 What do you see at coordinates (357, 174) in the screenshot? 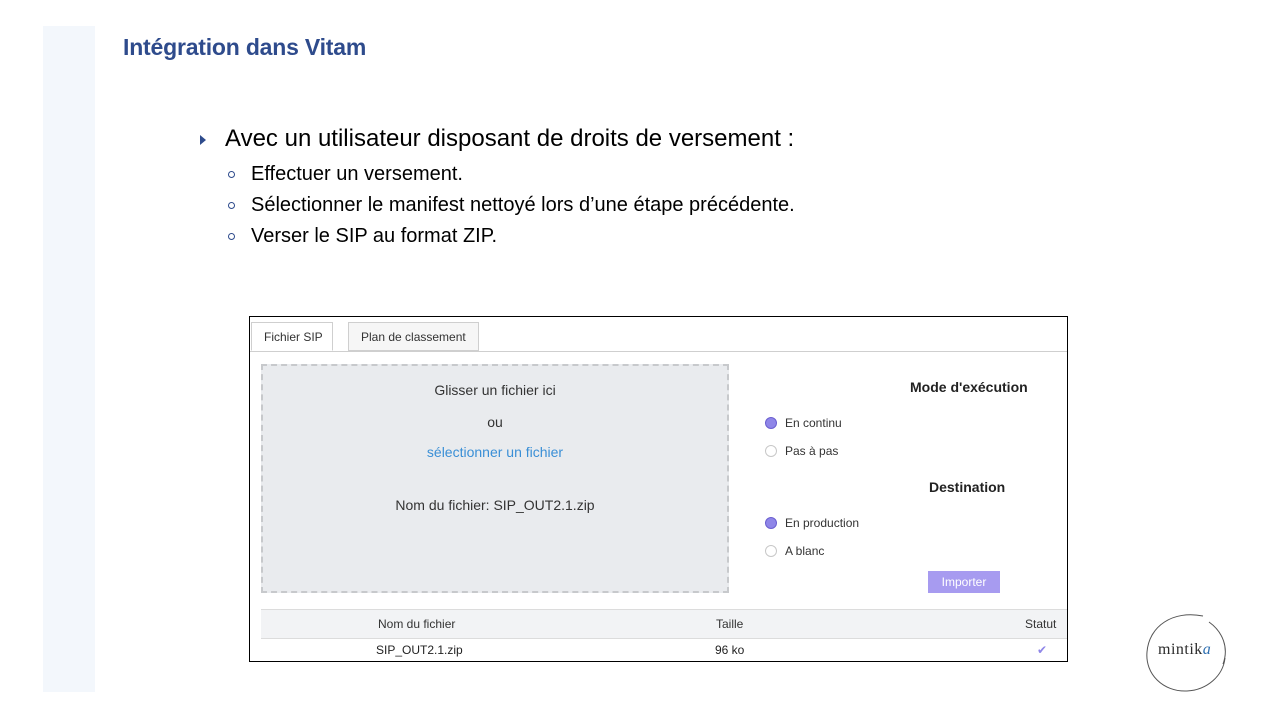
I see `sub-bullet-text: Effectuer un versement.` at bounding box center [357, 174].